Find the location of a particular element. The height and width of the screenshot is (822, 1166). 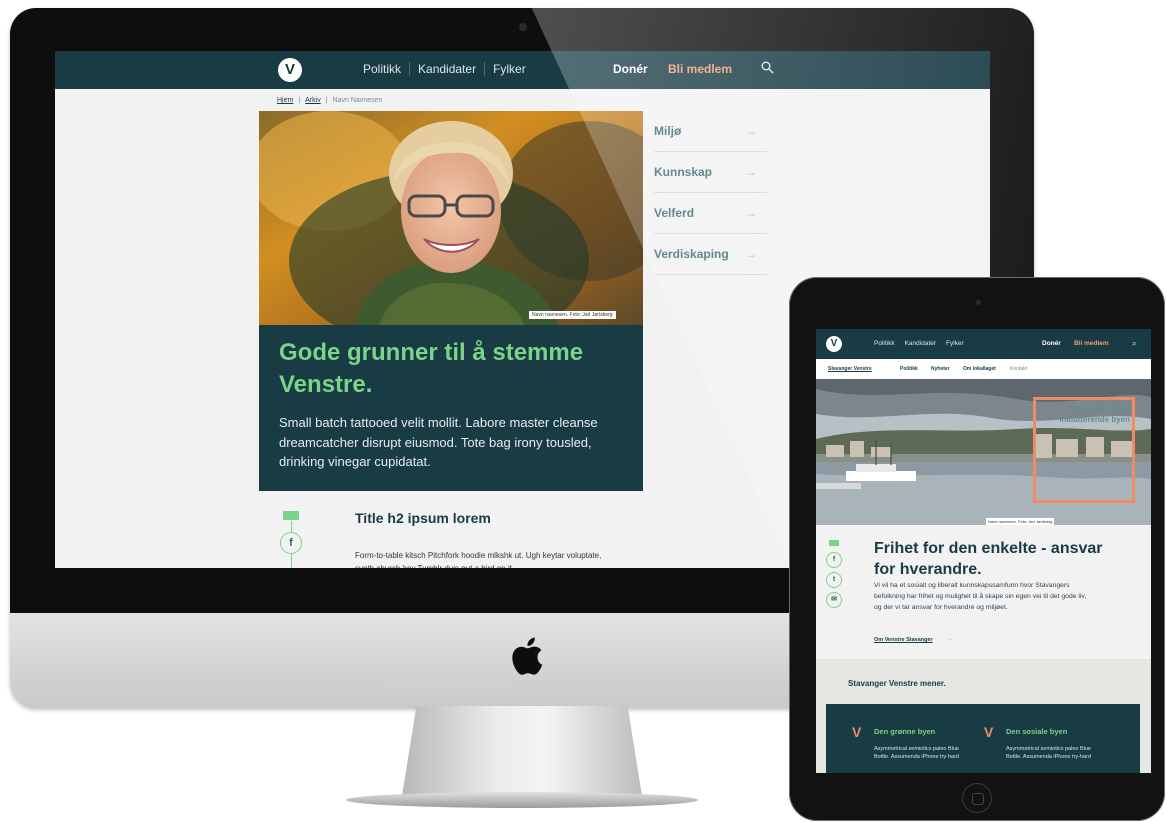

sidebar-item-kunnskap: Kunnskap → is located at coordinates (710, 172).